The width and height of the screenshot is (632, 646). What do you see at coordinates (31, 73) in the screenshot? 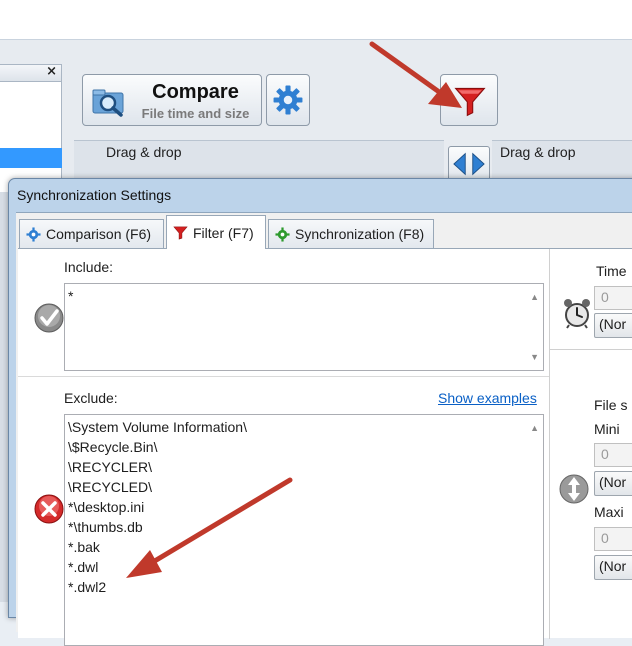
I see `left-pane-header: ×` at bounding box center [31, 73].